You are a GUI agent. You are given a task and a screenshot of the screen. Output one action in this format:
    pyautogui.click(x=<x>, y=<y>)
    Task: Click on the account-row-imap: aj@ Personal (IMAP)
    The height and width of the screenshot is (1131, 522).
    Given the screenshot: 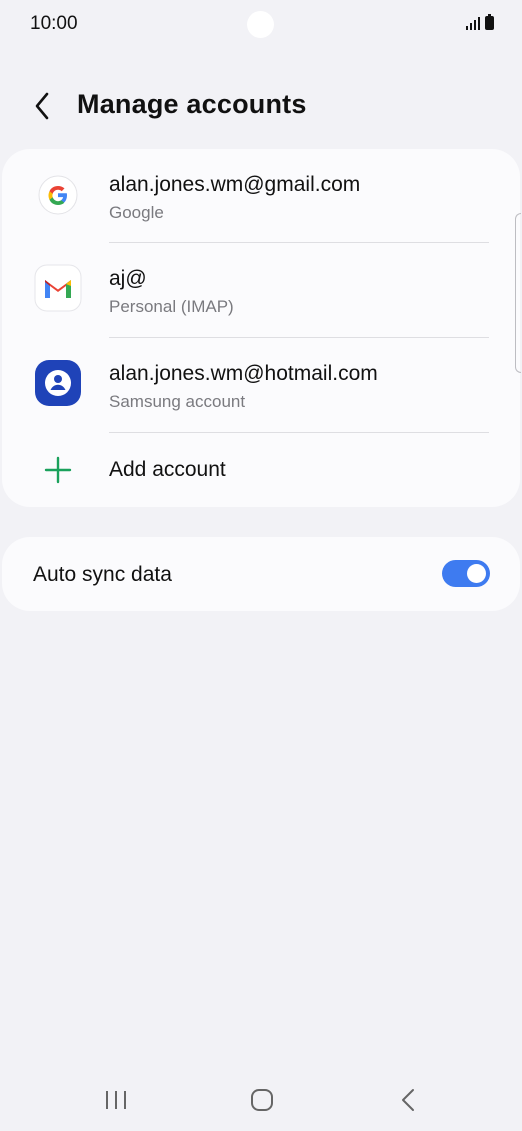 What is the action you would take?
    pyautogui.click(x=261, y=290)
    